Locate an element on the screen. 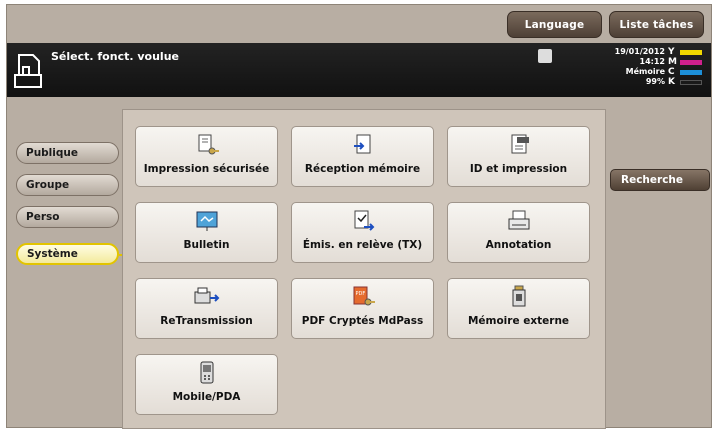 This screenshot has width=717, height=431. toner-row-c: C is located at coordinates (688, 72).